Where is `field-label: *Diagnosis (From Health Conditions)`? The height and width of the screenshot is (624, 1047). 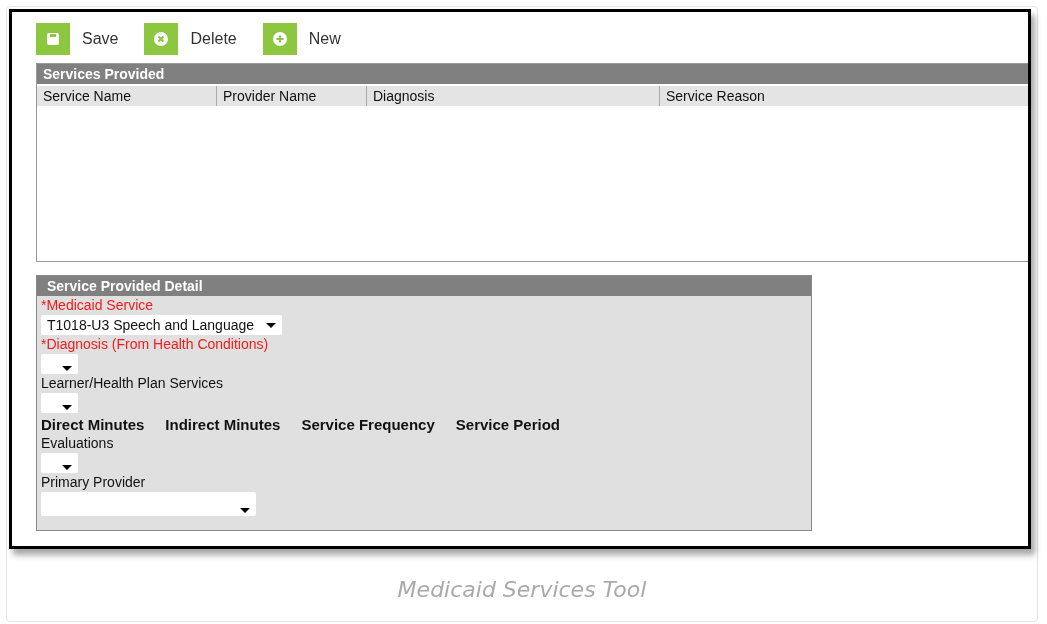
field-label: *Diagnosis (From Health Conditions) is located at coordinates (155, 344).